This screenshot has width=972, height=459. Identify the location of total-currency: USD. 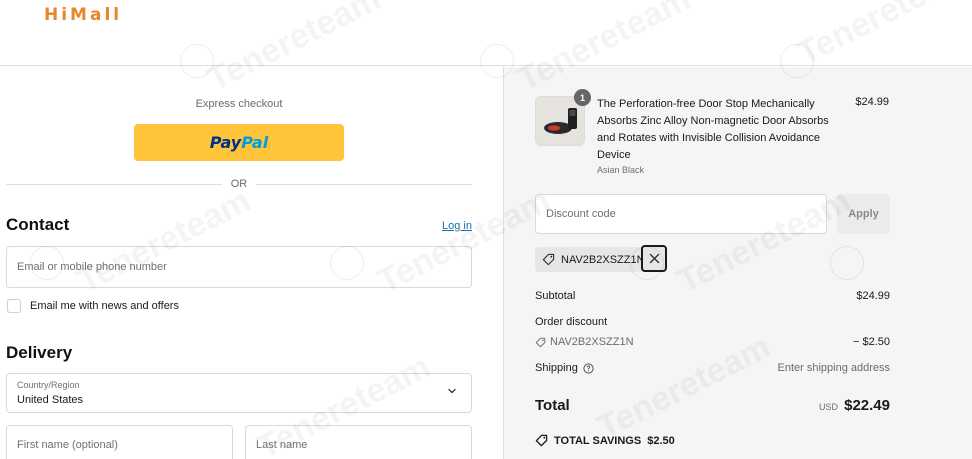
(828, 407).